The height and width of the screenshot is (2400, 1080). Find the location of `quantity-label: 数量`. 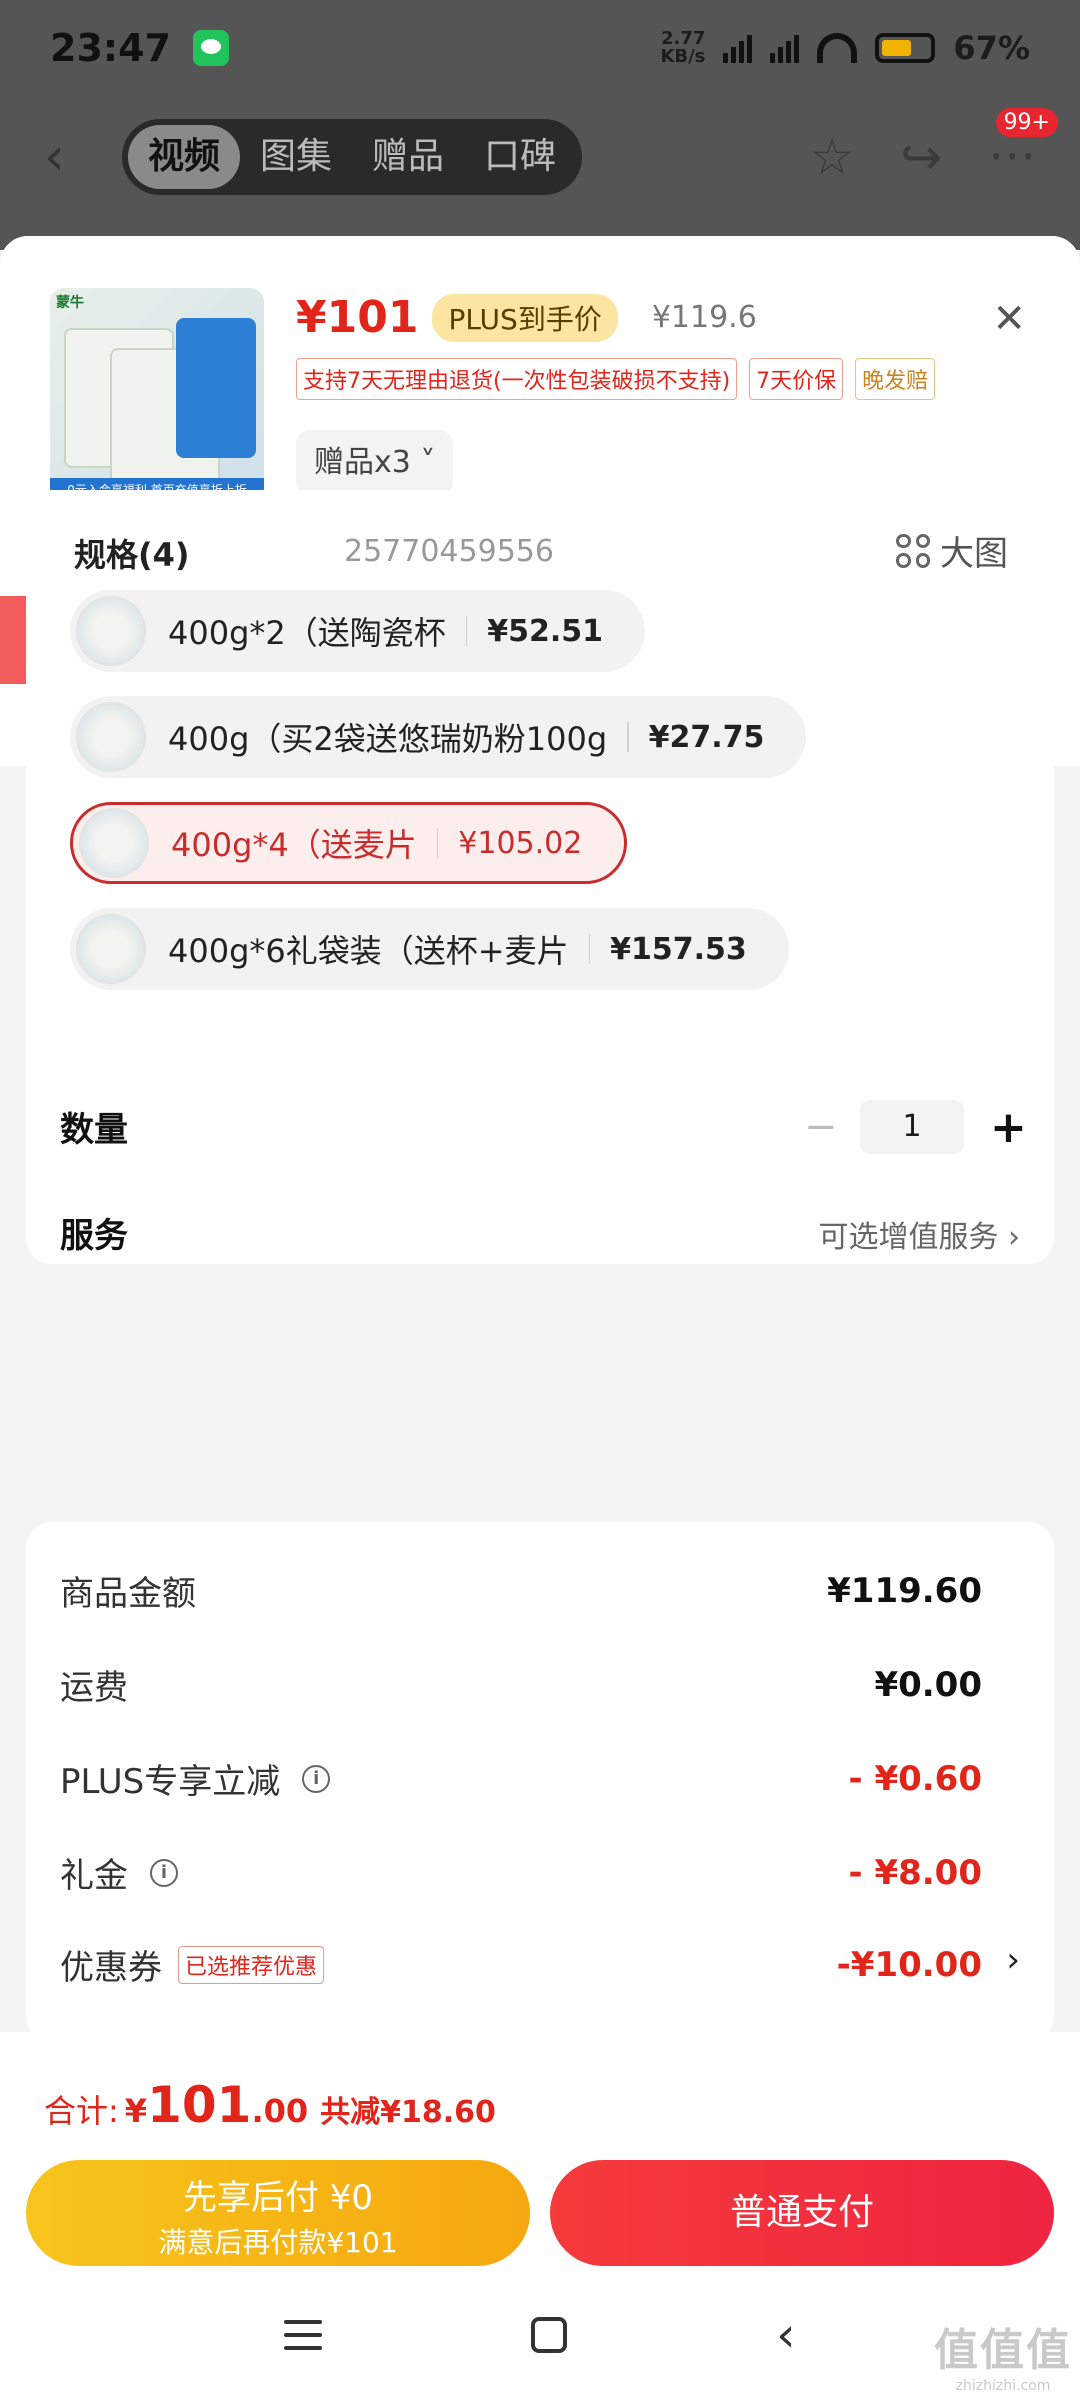

quantity-label: 数量 is located at coordinates (94, 1130).